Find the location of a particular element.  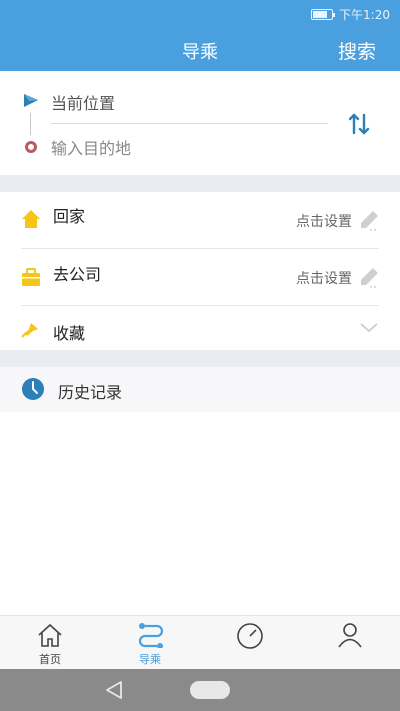

destination-input is located at coordinates (186, 148).